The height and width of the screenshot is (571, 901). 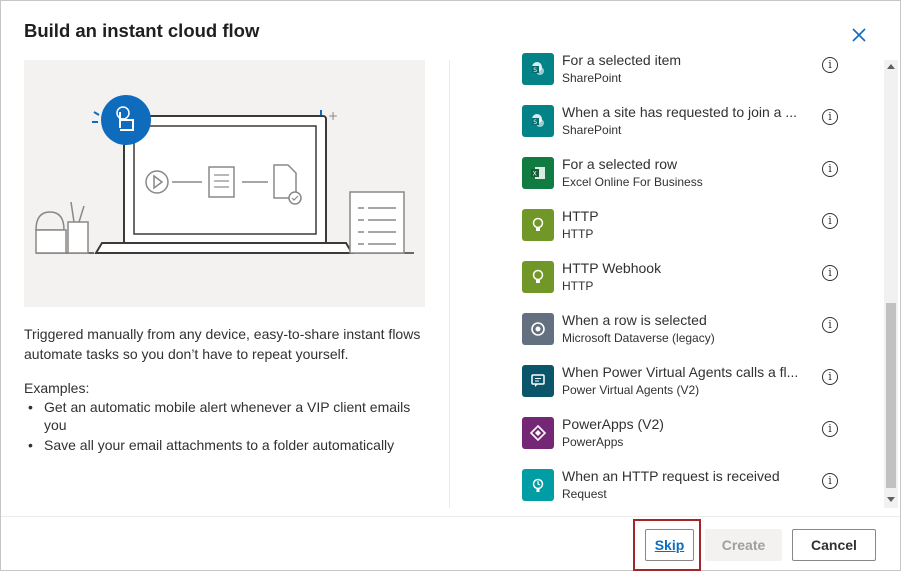 What do you see at coordinates (743, 545) in the screenshot?
I see `create-button: Create` at bounding box center [743, 545].